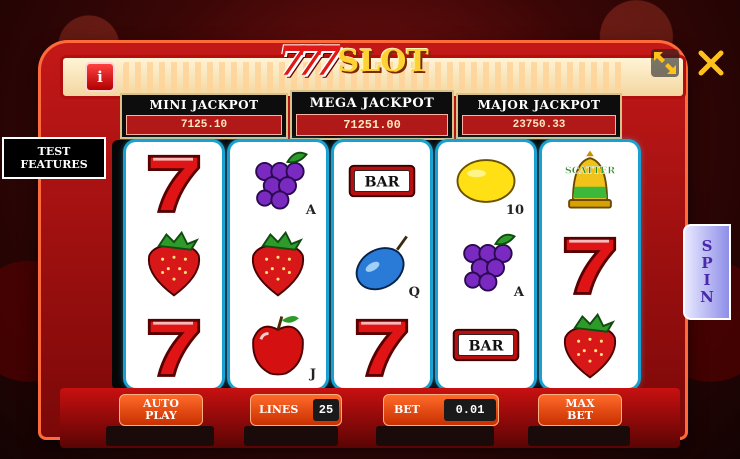  Describe the element at coordinates (707, 246) in the screenshot. I see `spin-letter: S` at that location.